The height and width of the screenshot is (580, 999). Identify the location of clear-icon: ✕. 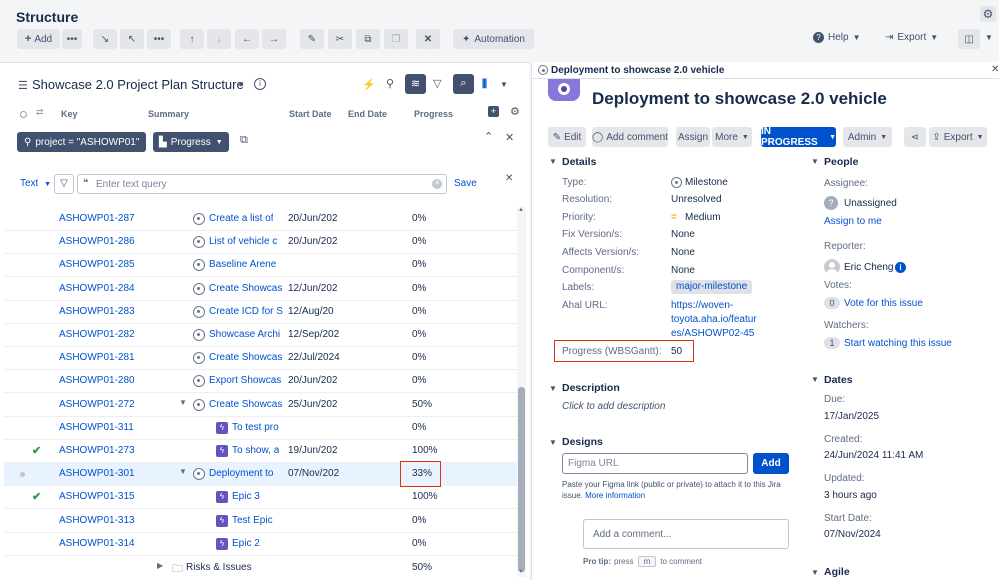
(437, 184).